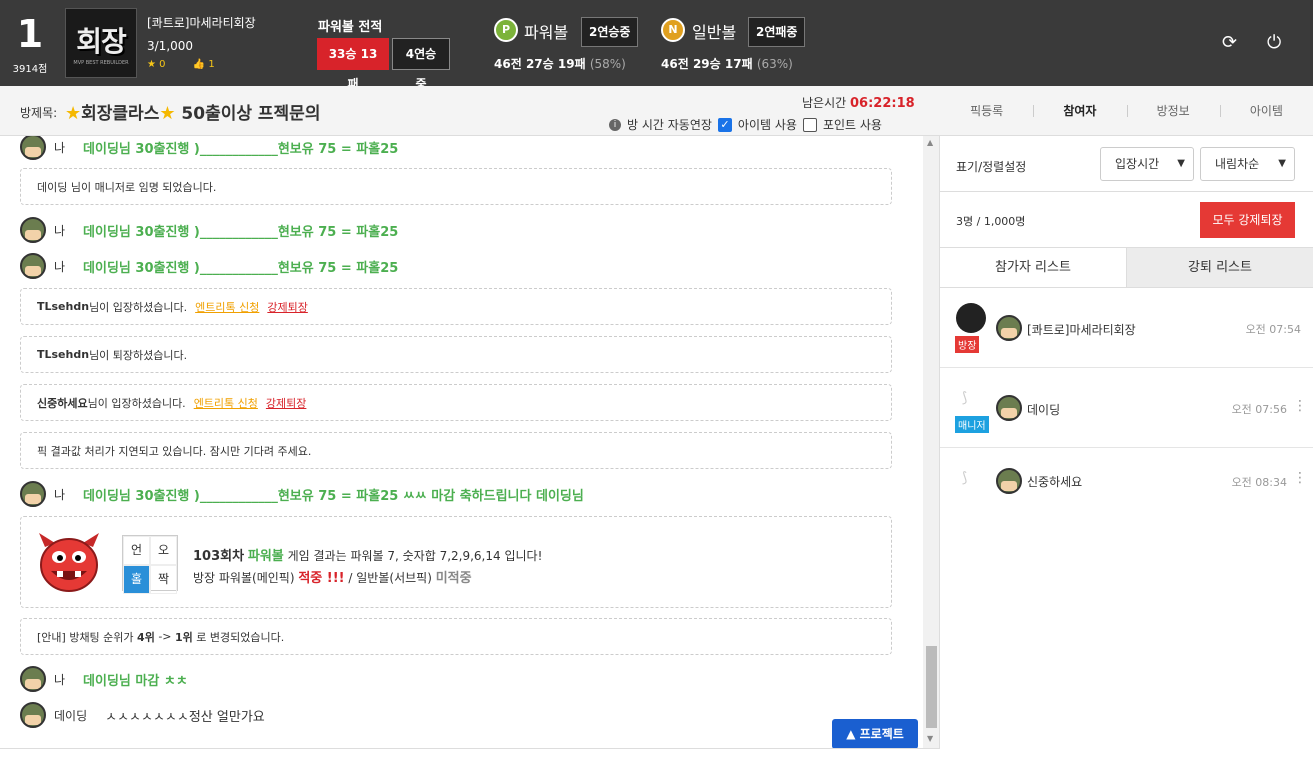 This screenshot has width=1313, height=761. Describe the element at coordinates (163, 579) in the screenshot. I see `grid-cell-even: 짝` at that location.